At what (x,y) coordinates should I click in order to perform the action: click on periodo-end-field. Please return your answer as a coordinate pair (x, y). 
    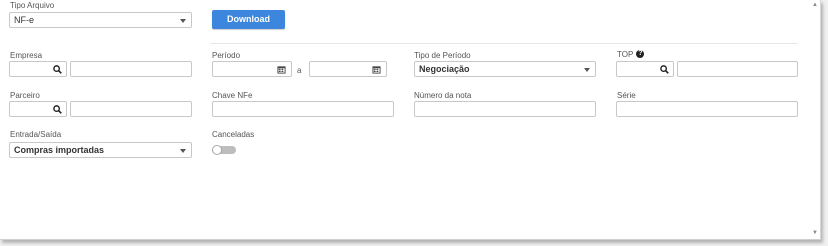
    Looking at the image, I should click on (348, 70).